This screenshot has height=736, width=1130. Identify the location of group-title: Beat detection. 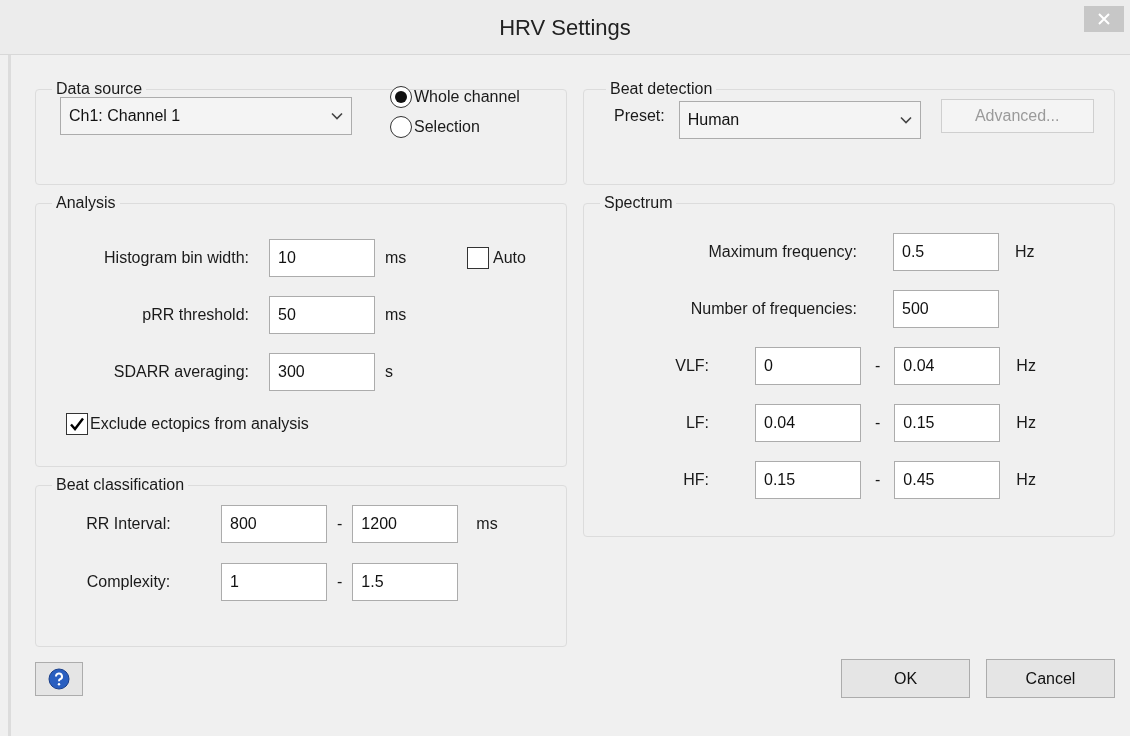
(661, 88).